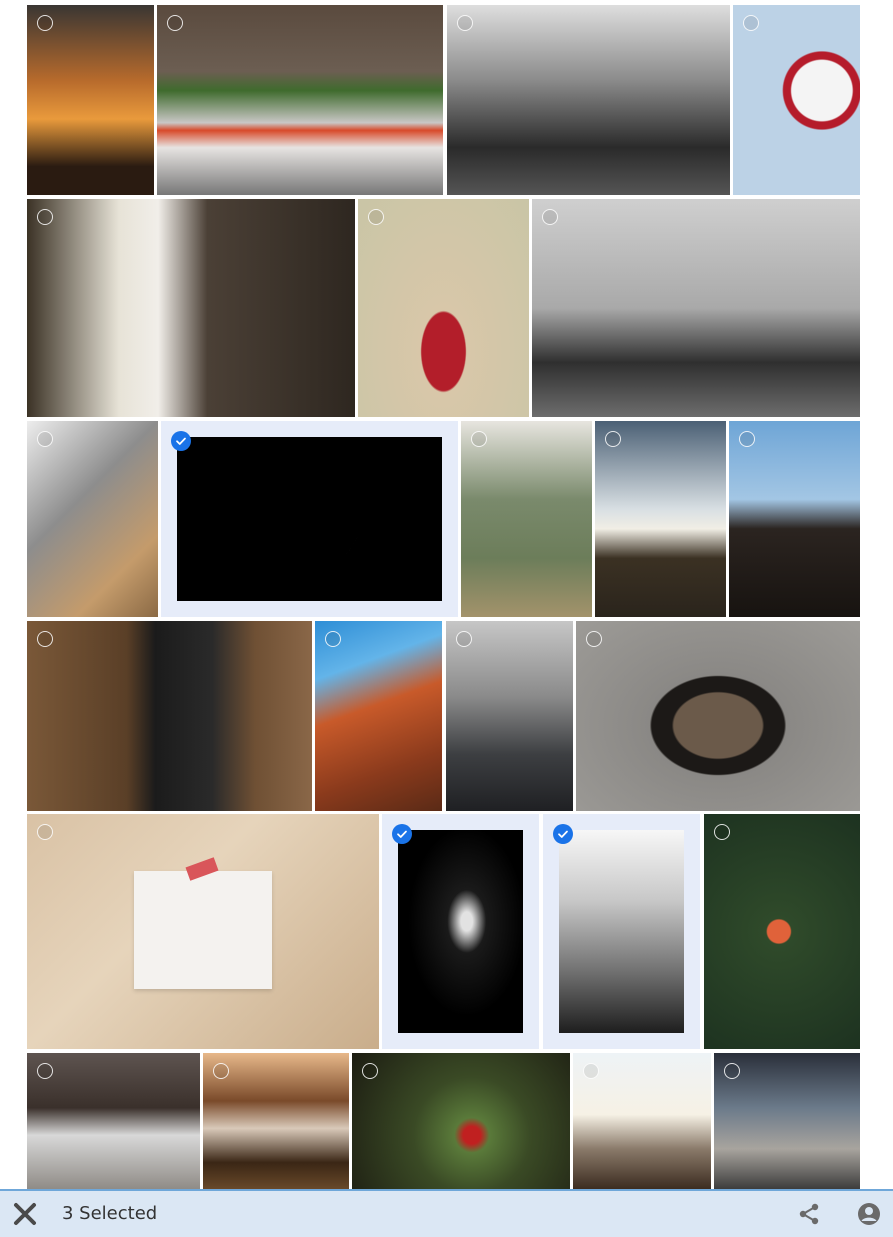 The image size is (893, 1237). I want to click on selection-action-bar: 3 Selected, so click(446, 1213).